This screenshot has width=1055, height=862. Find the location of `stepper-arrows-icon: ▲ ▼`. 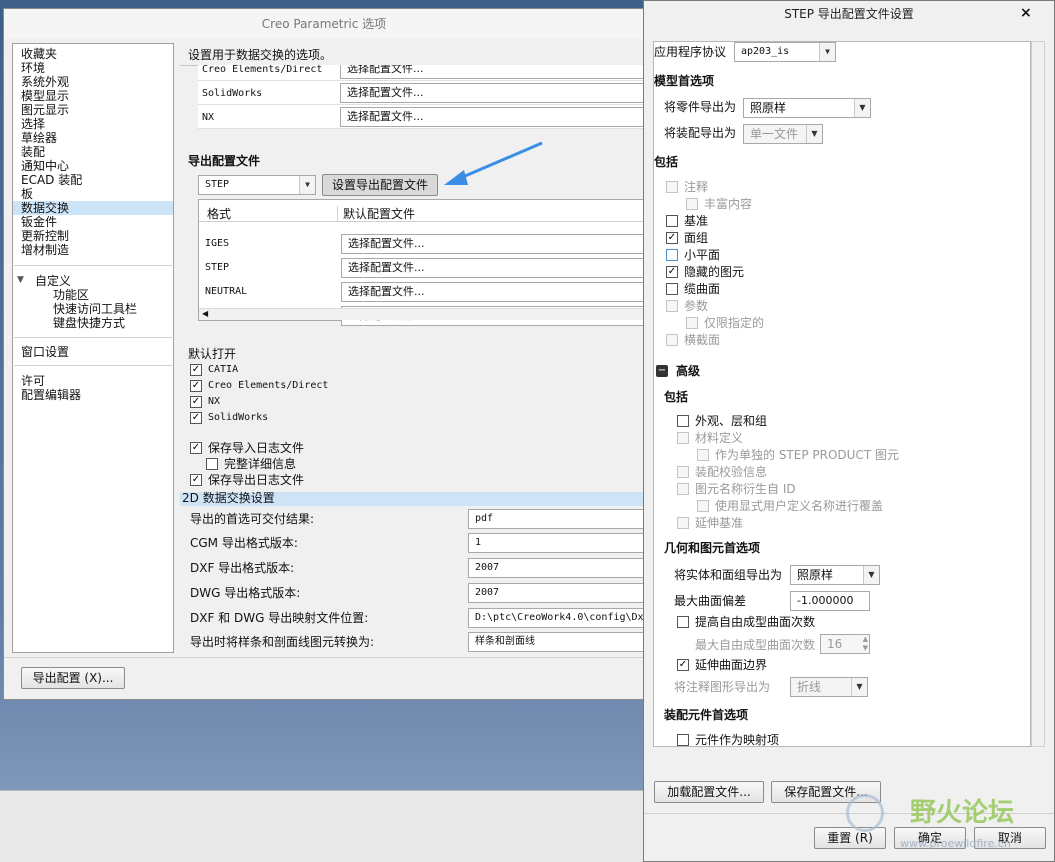

stepper-arrows-icon: ▲ ▼ is located at coordinates (865, 643).